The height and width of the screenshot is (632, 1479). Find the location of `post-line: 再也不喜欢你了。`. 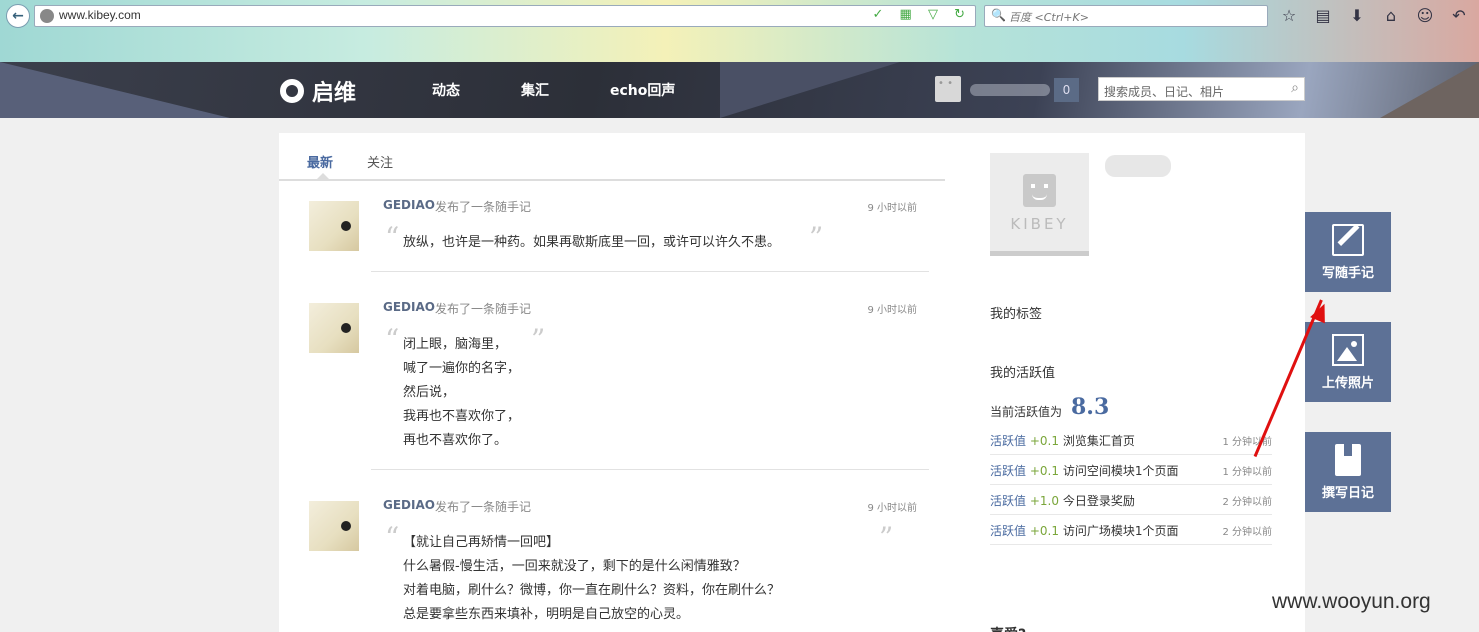

post-line: 再也不喜欢你了。 is located at coordinates (455, 440).